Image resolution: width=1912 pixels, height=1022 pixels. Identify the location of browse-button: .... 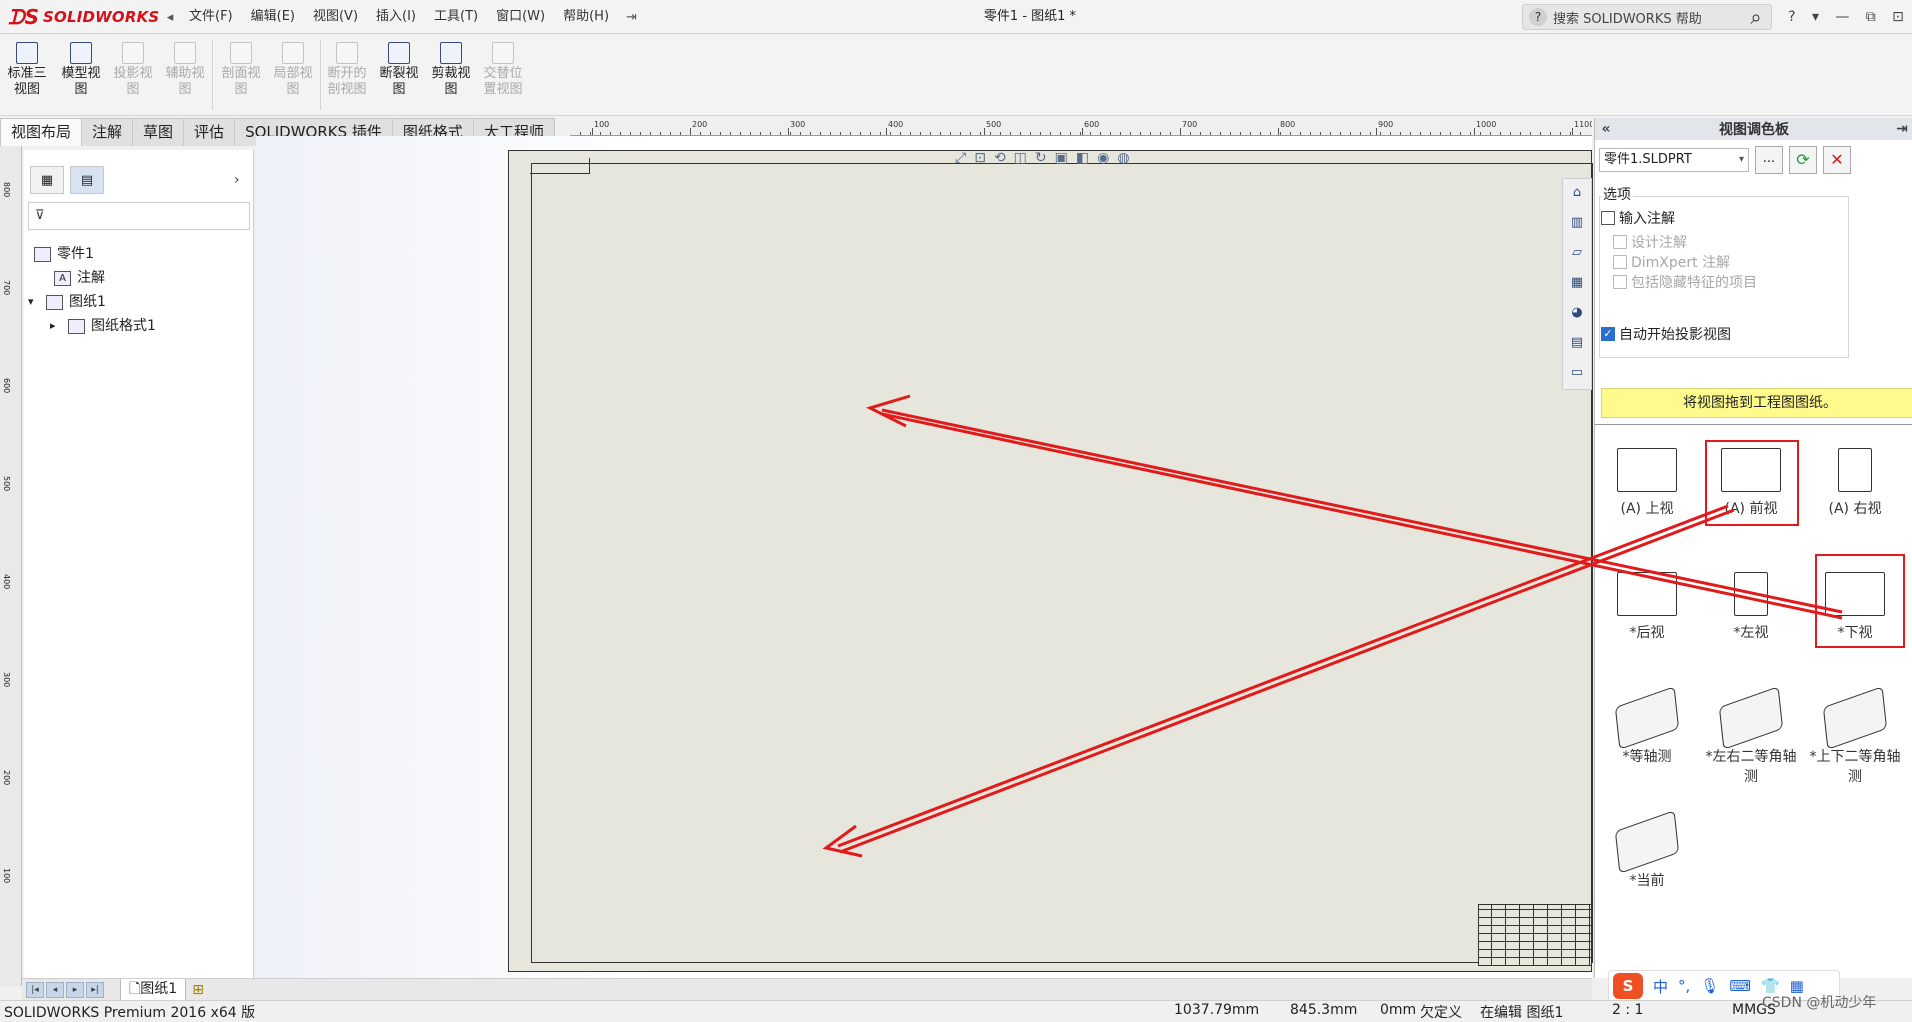
(1769, 160).